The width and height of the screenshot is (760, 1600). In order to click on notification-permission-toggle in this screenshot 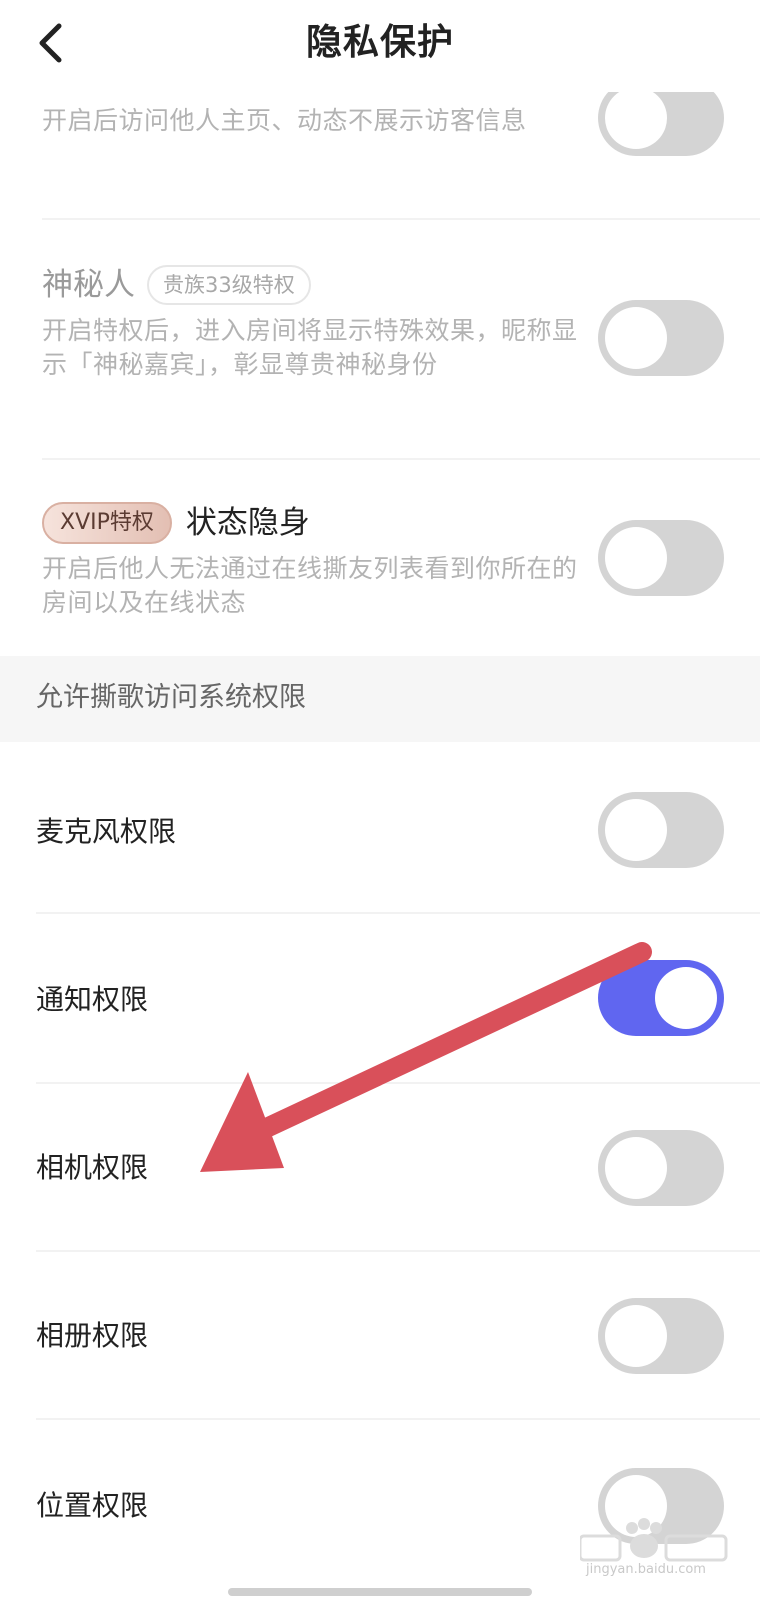, I will do `click(661, 998)`.